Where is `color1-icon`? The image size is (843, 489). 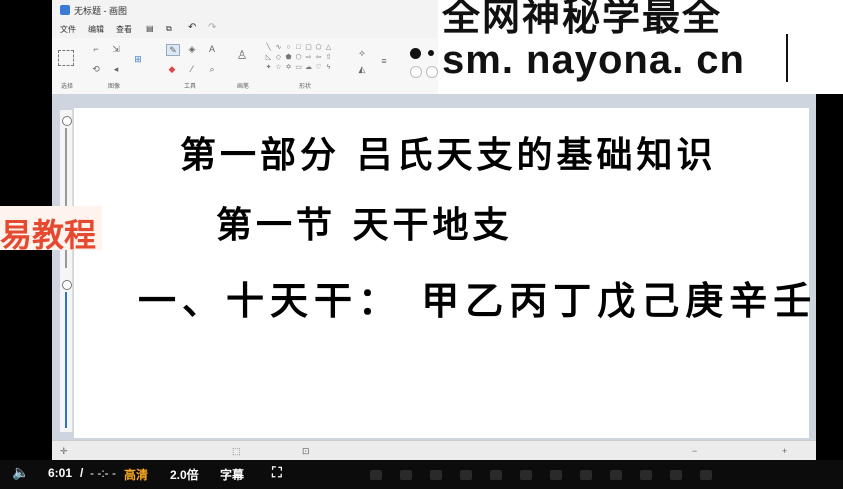
color1-icon is located at coordinates (415, 53).